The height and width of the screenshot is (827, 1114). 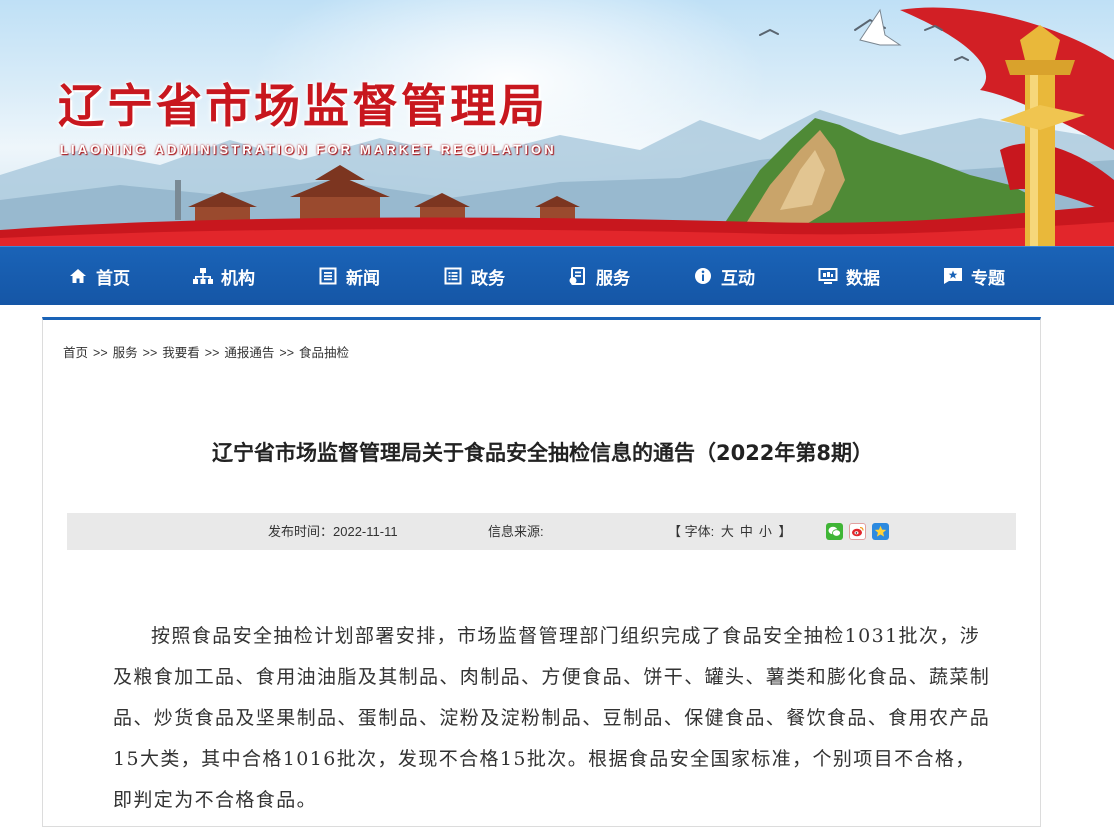 I want to click on service-icon, so click(x=578, y=276).